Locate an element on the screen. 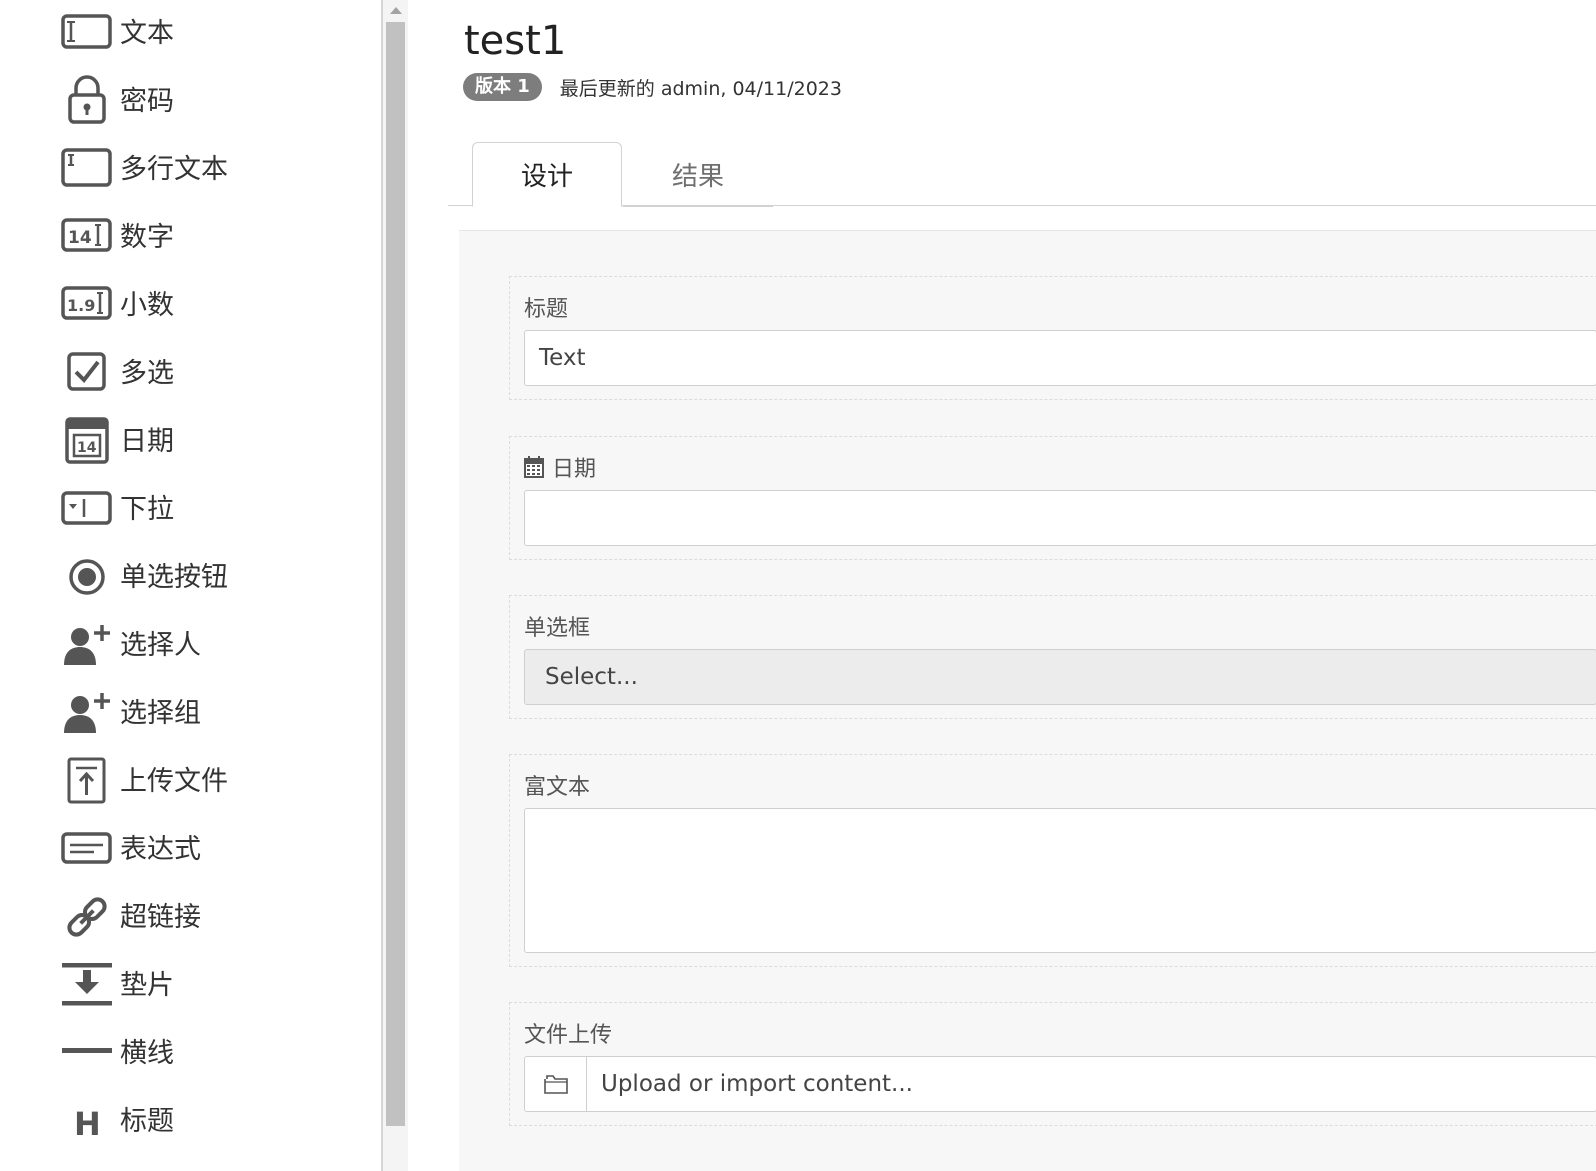  sidebar-item-label: 超链接 is located at coordinates (160, 917).